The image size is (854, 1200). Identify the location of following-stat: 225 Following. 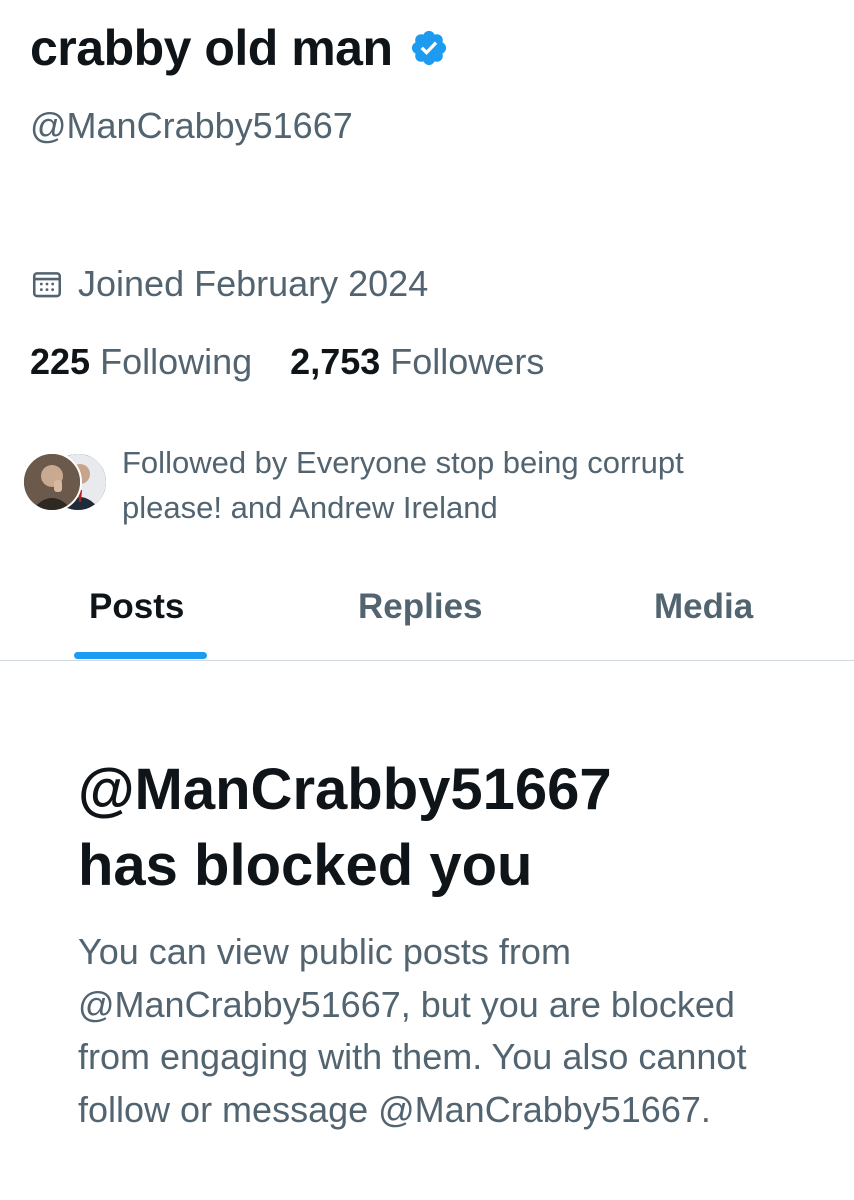
(141, 362).